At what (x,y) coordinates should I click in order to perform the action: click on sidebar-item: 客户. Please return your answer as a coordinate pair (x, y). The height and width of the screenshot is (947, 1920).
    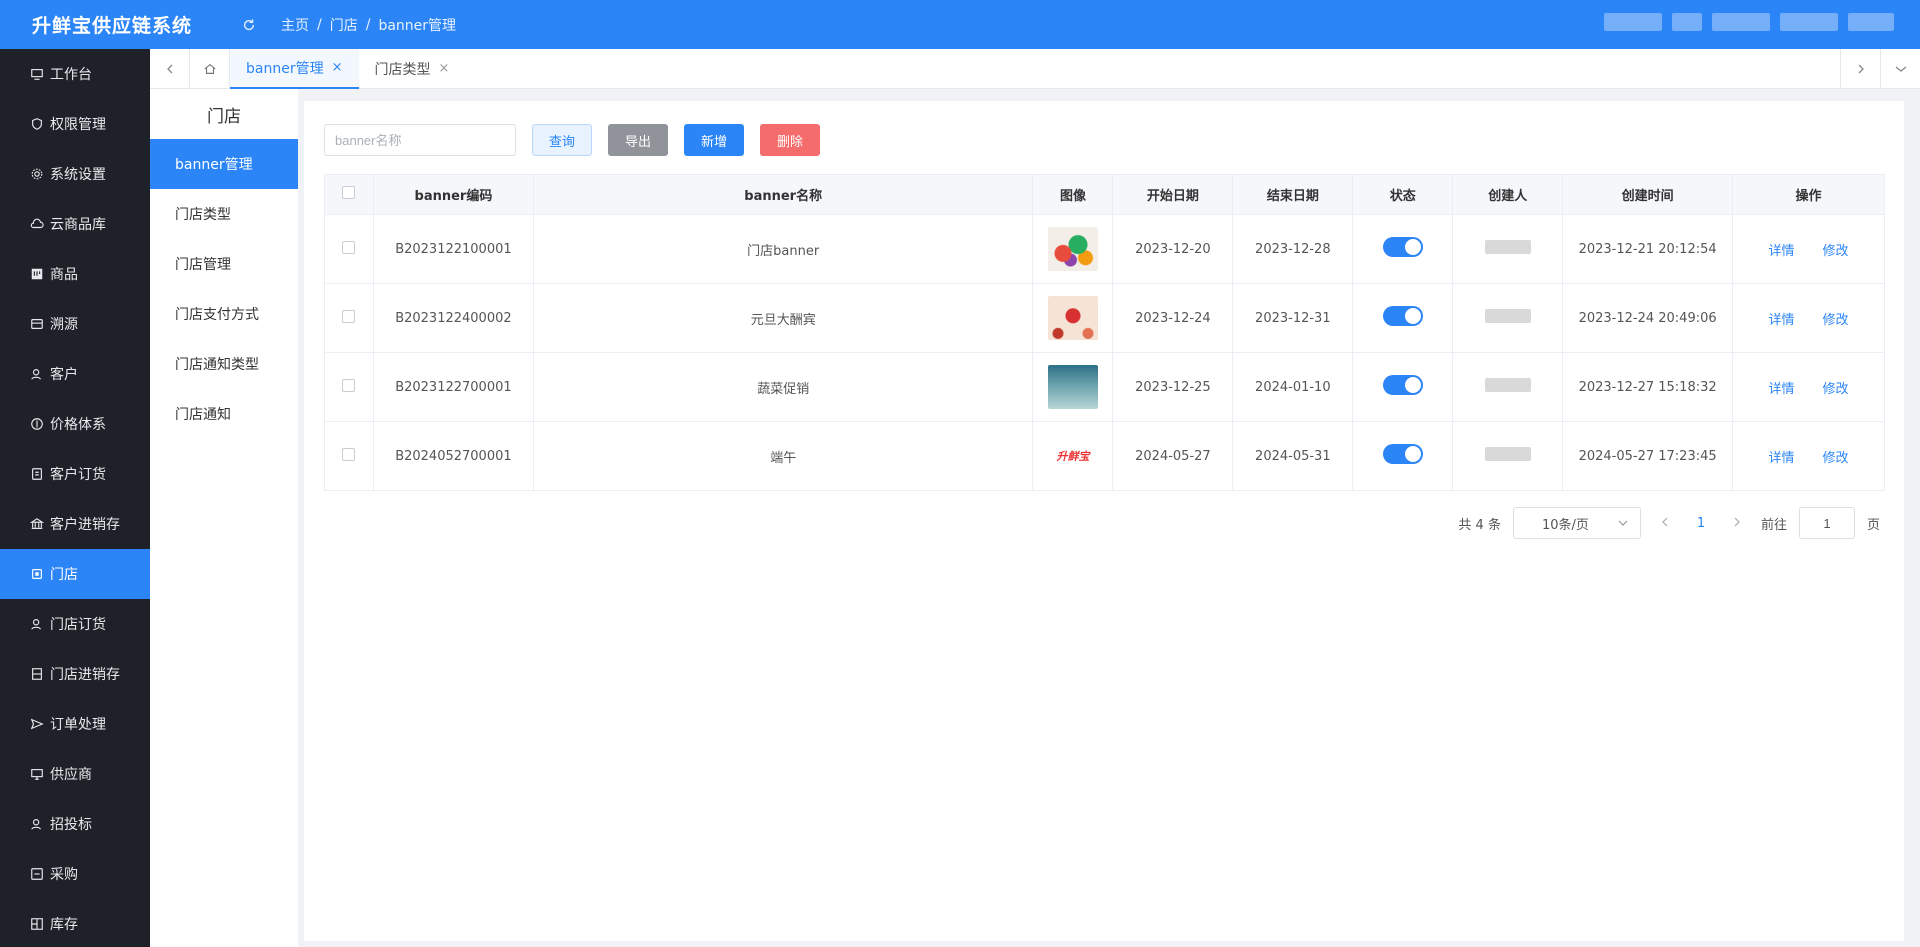
    Looking at the image, I should click on (75, 374).